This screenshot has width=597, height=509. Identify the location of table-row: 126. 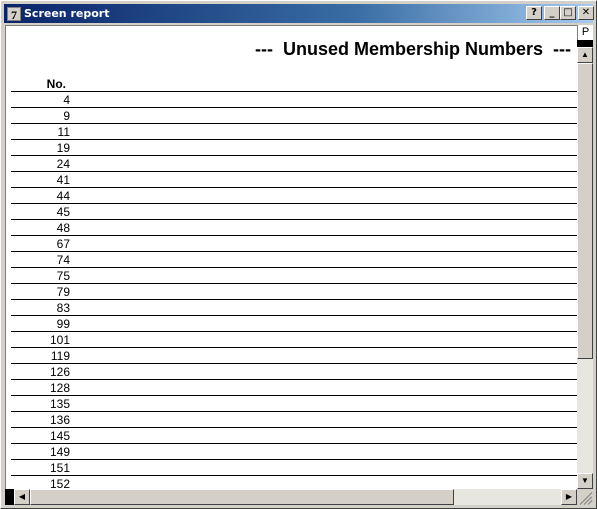
(294, 372).